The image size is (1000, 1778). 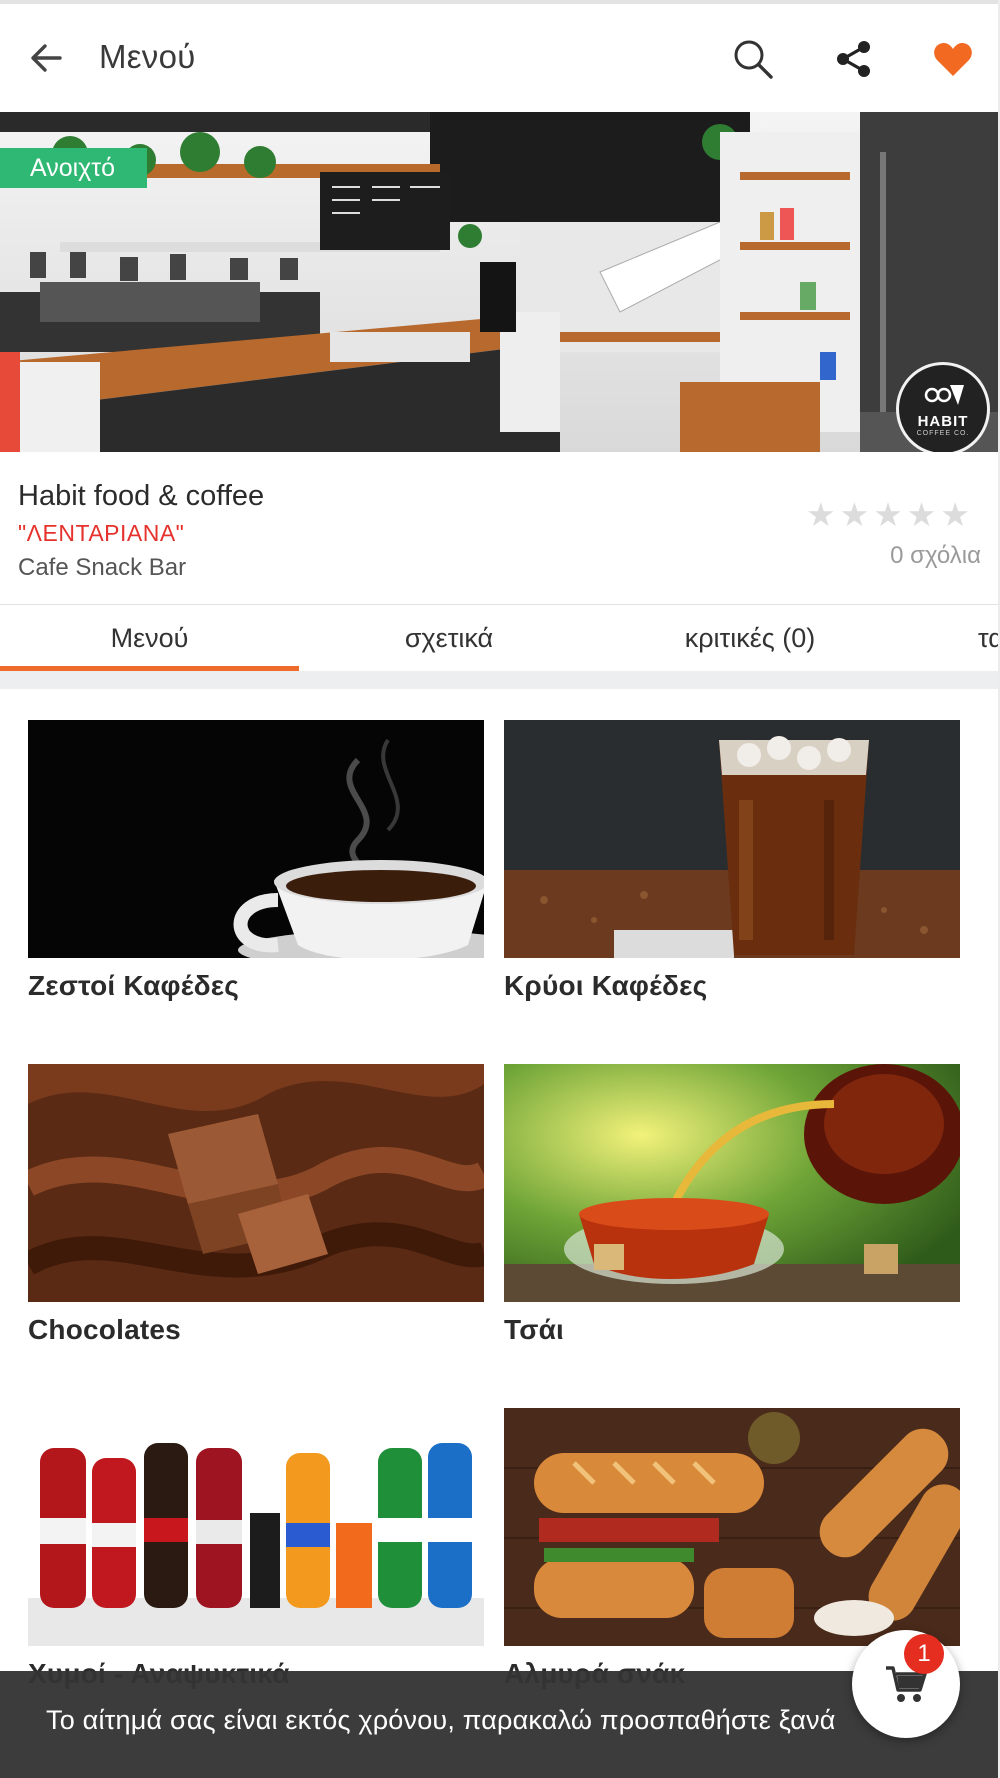 I want to click on tabs-divider, so click(x=500, y=680).